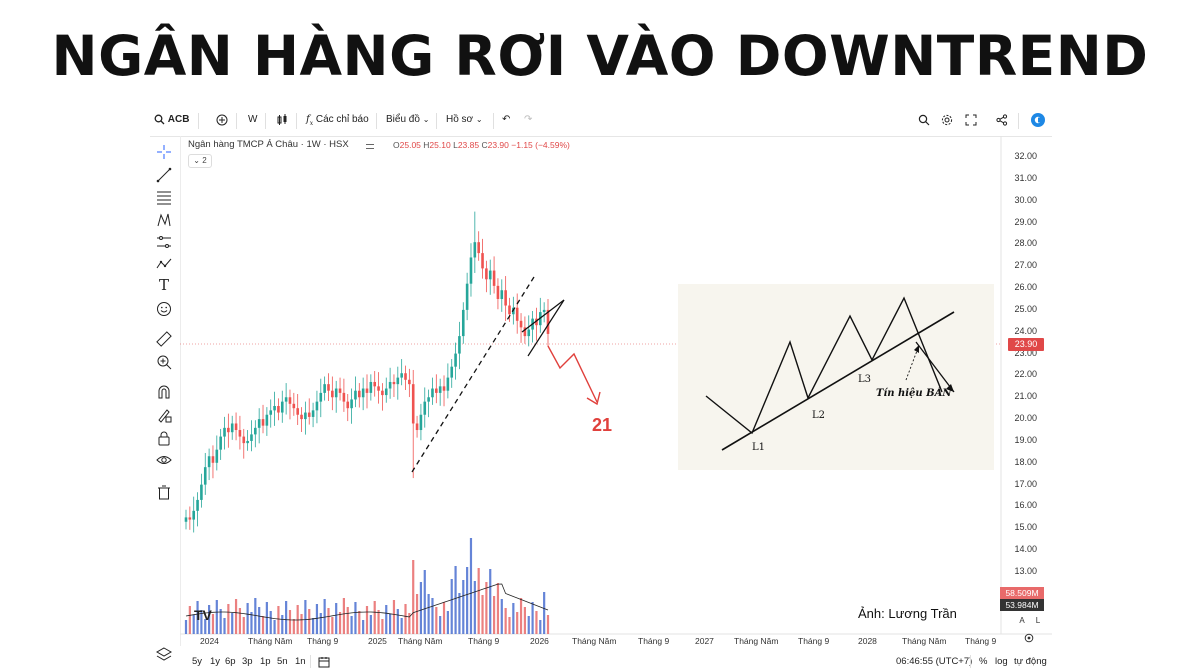 Image resolution: width=1200 pixels, height=672 pixels. Describe the element at coordinates (934, 661) in the screenshot. I see `clock-time: 06:46:55 (UTC+7)` at that location.